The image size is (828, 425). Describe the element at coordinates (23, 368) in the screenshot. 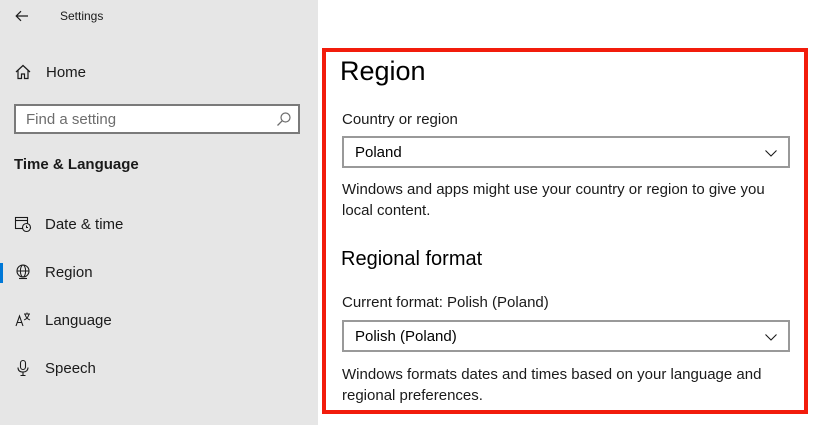

I see `microphone-icon` at that location.